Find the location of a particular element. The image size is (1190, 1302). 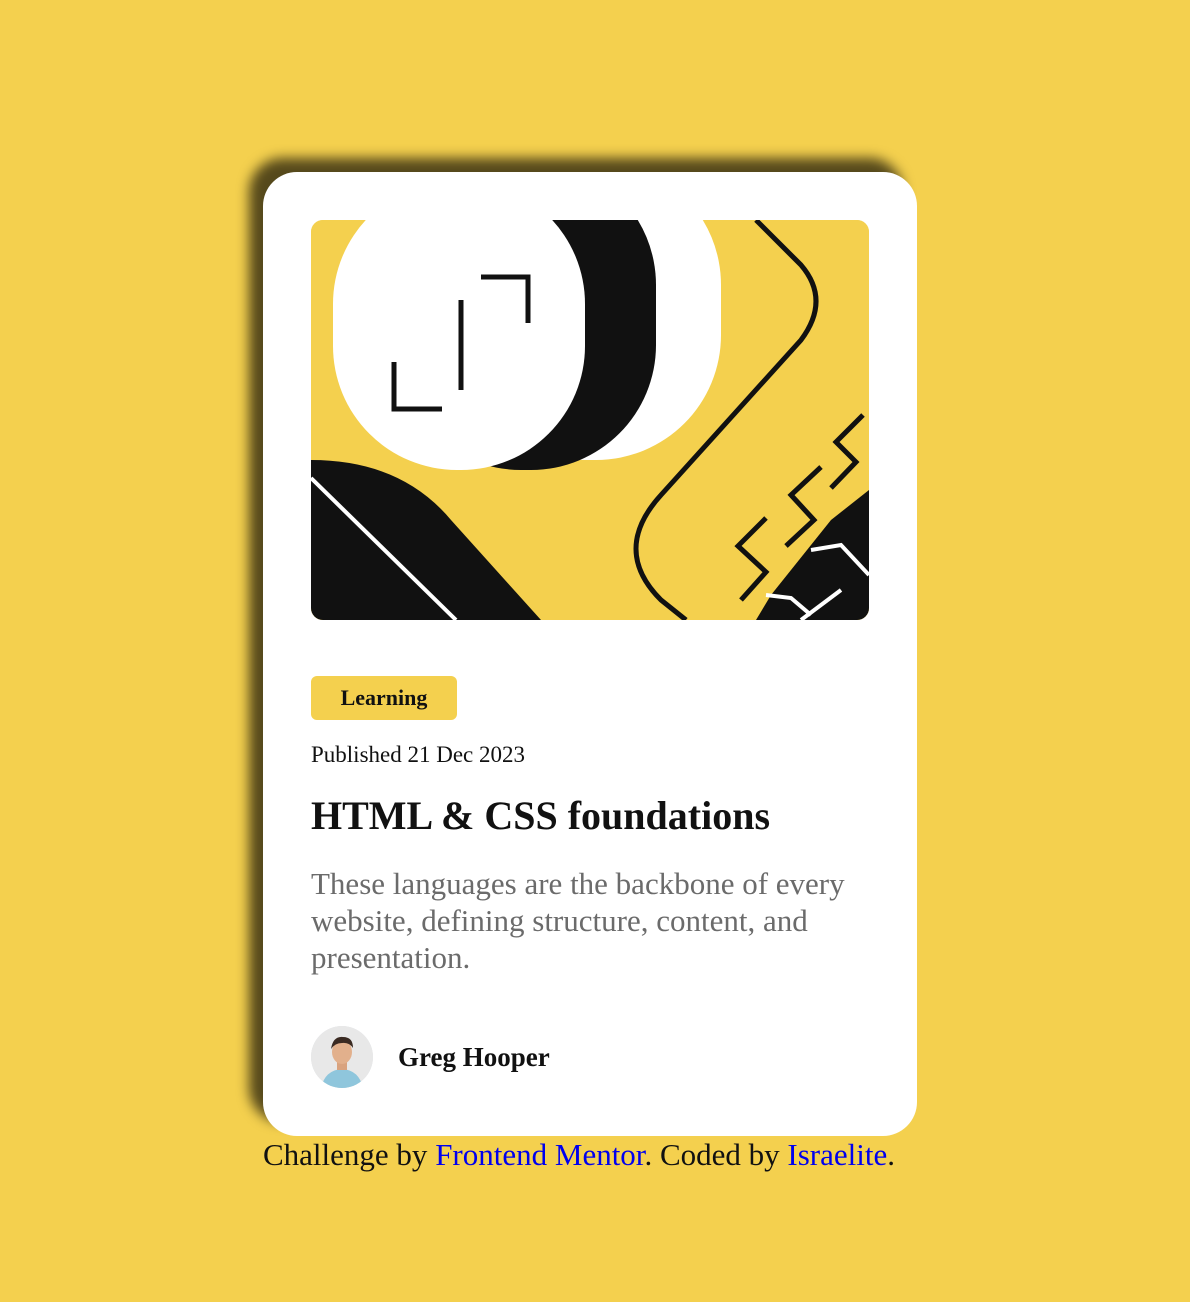

hero-illustration is located at coordinates (590, 420).